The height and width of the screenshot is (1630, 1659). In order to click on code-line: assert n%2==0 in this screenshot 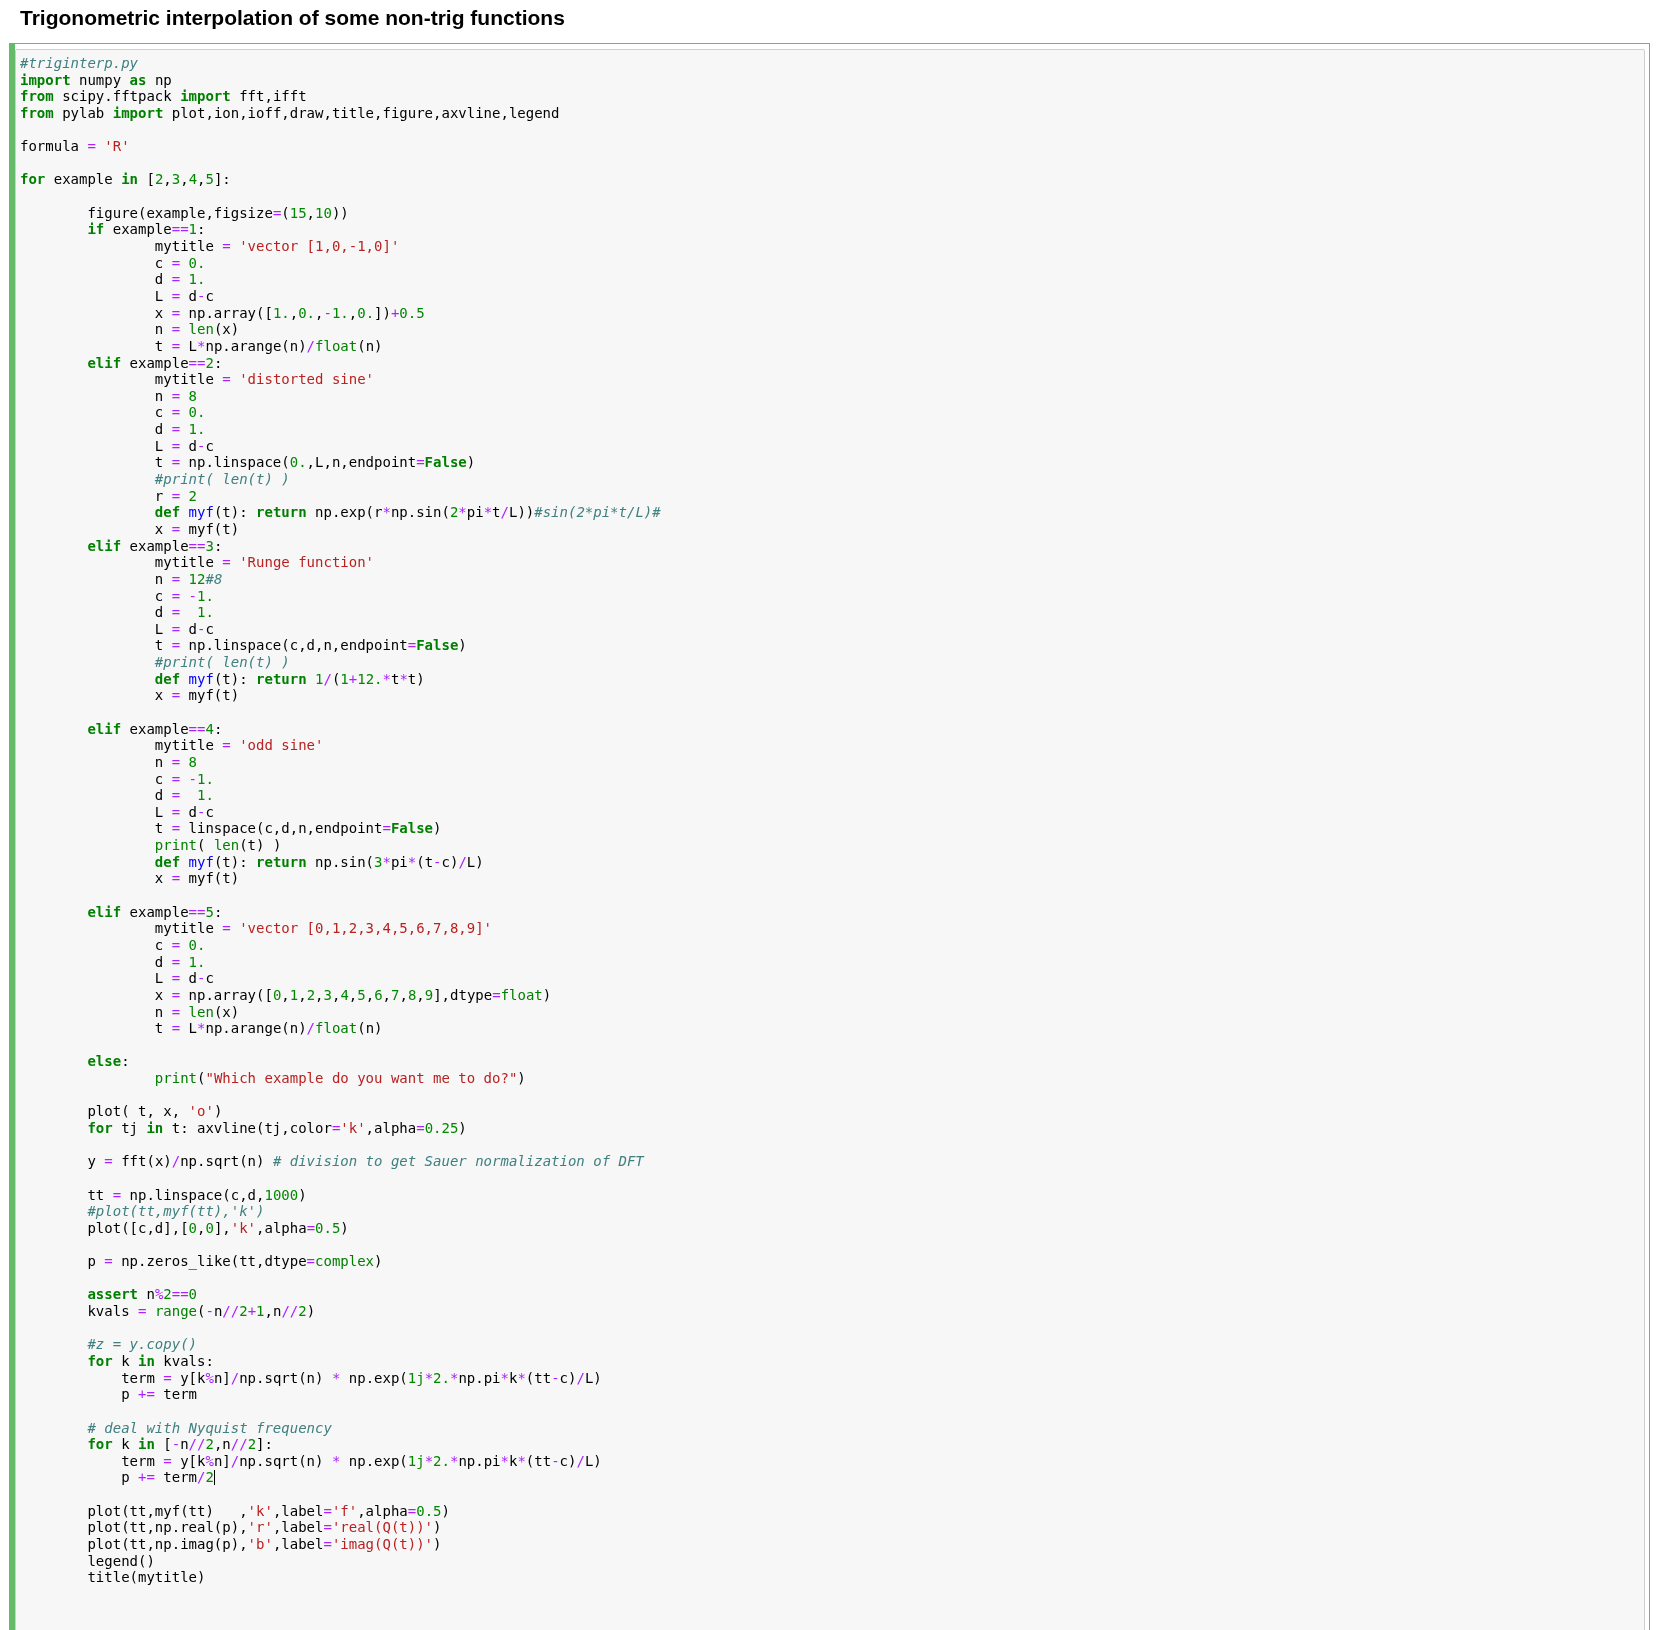, I will do `click(142, 1295)`.